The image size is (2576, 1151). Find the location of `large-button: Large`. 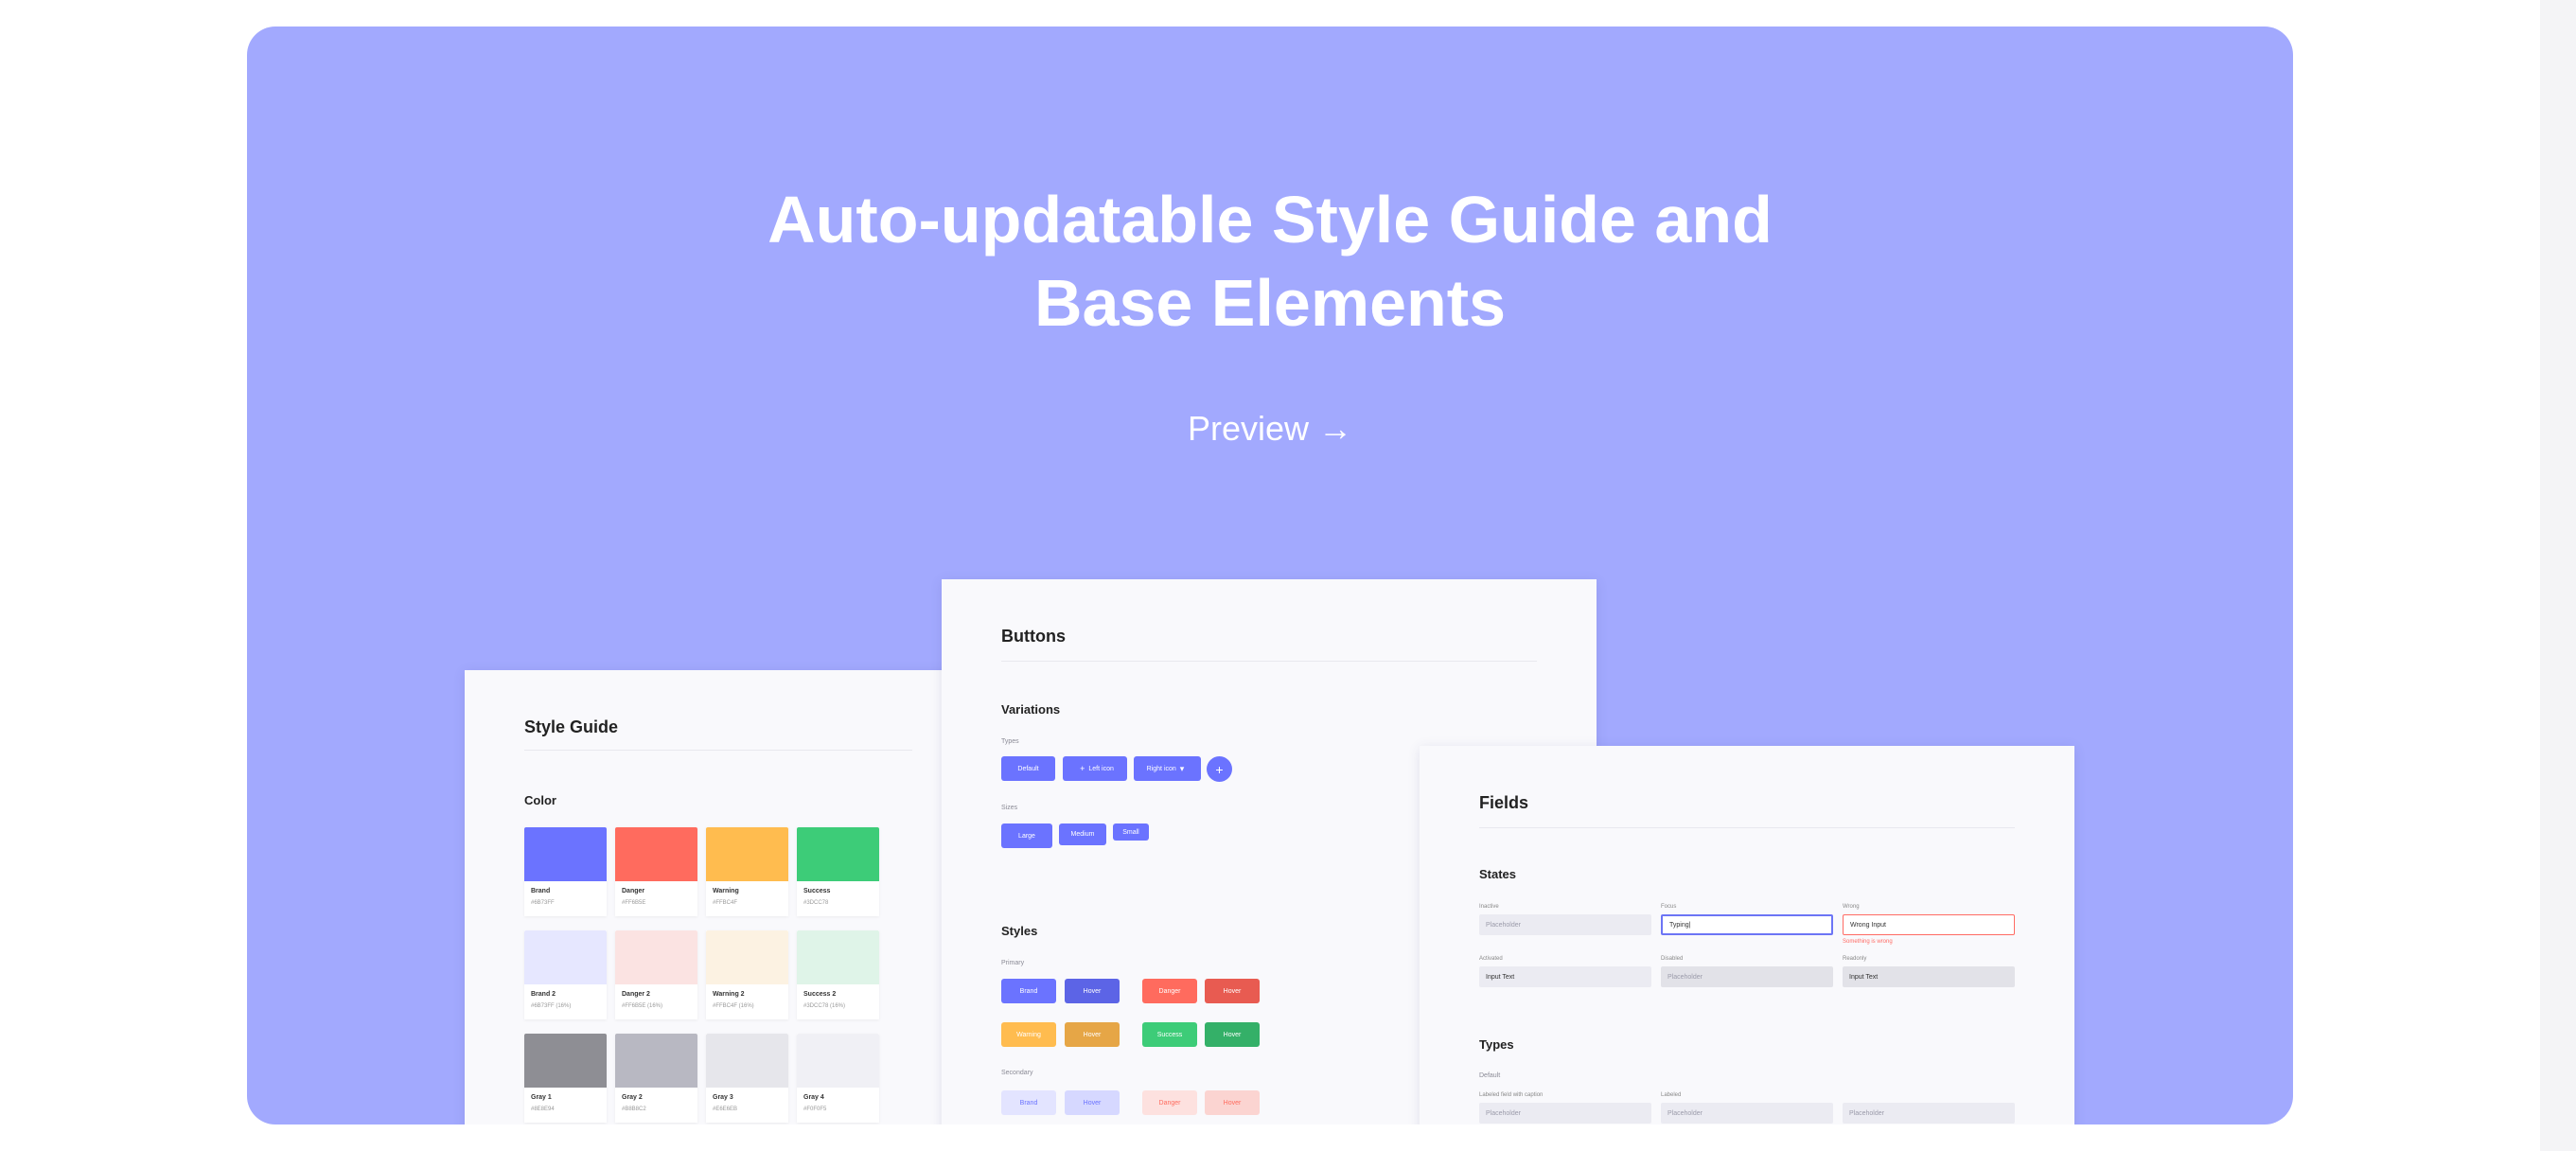

large-button: Large is located at coordinates (1026, 835).